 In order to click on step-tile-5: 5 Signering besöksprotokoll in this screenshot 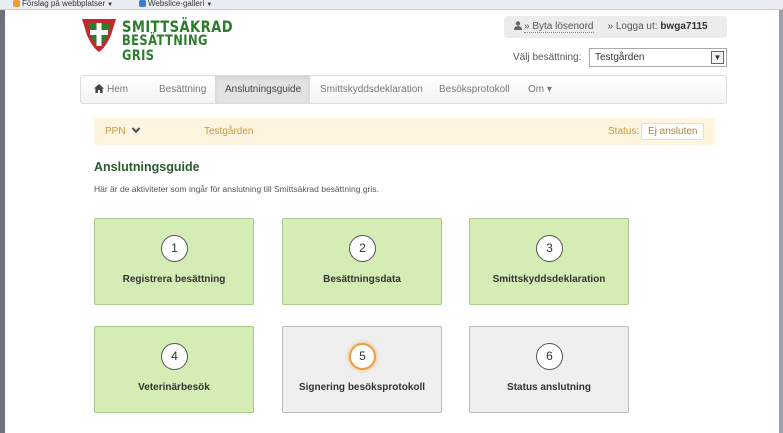, I will do `click(362, 369)`.